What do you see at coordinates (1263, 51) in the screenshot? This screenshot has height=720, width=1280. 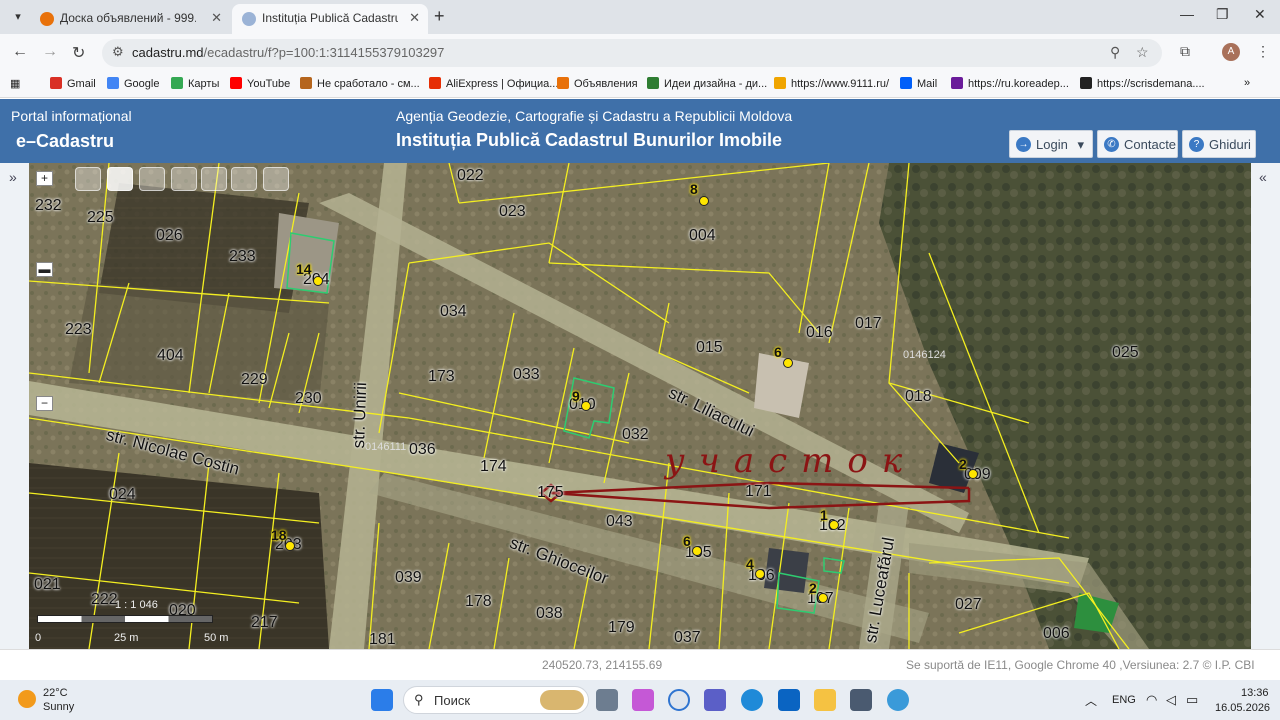 I see `menu-icon: ⋮` at bounding box center [1263, 51].